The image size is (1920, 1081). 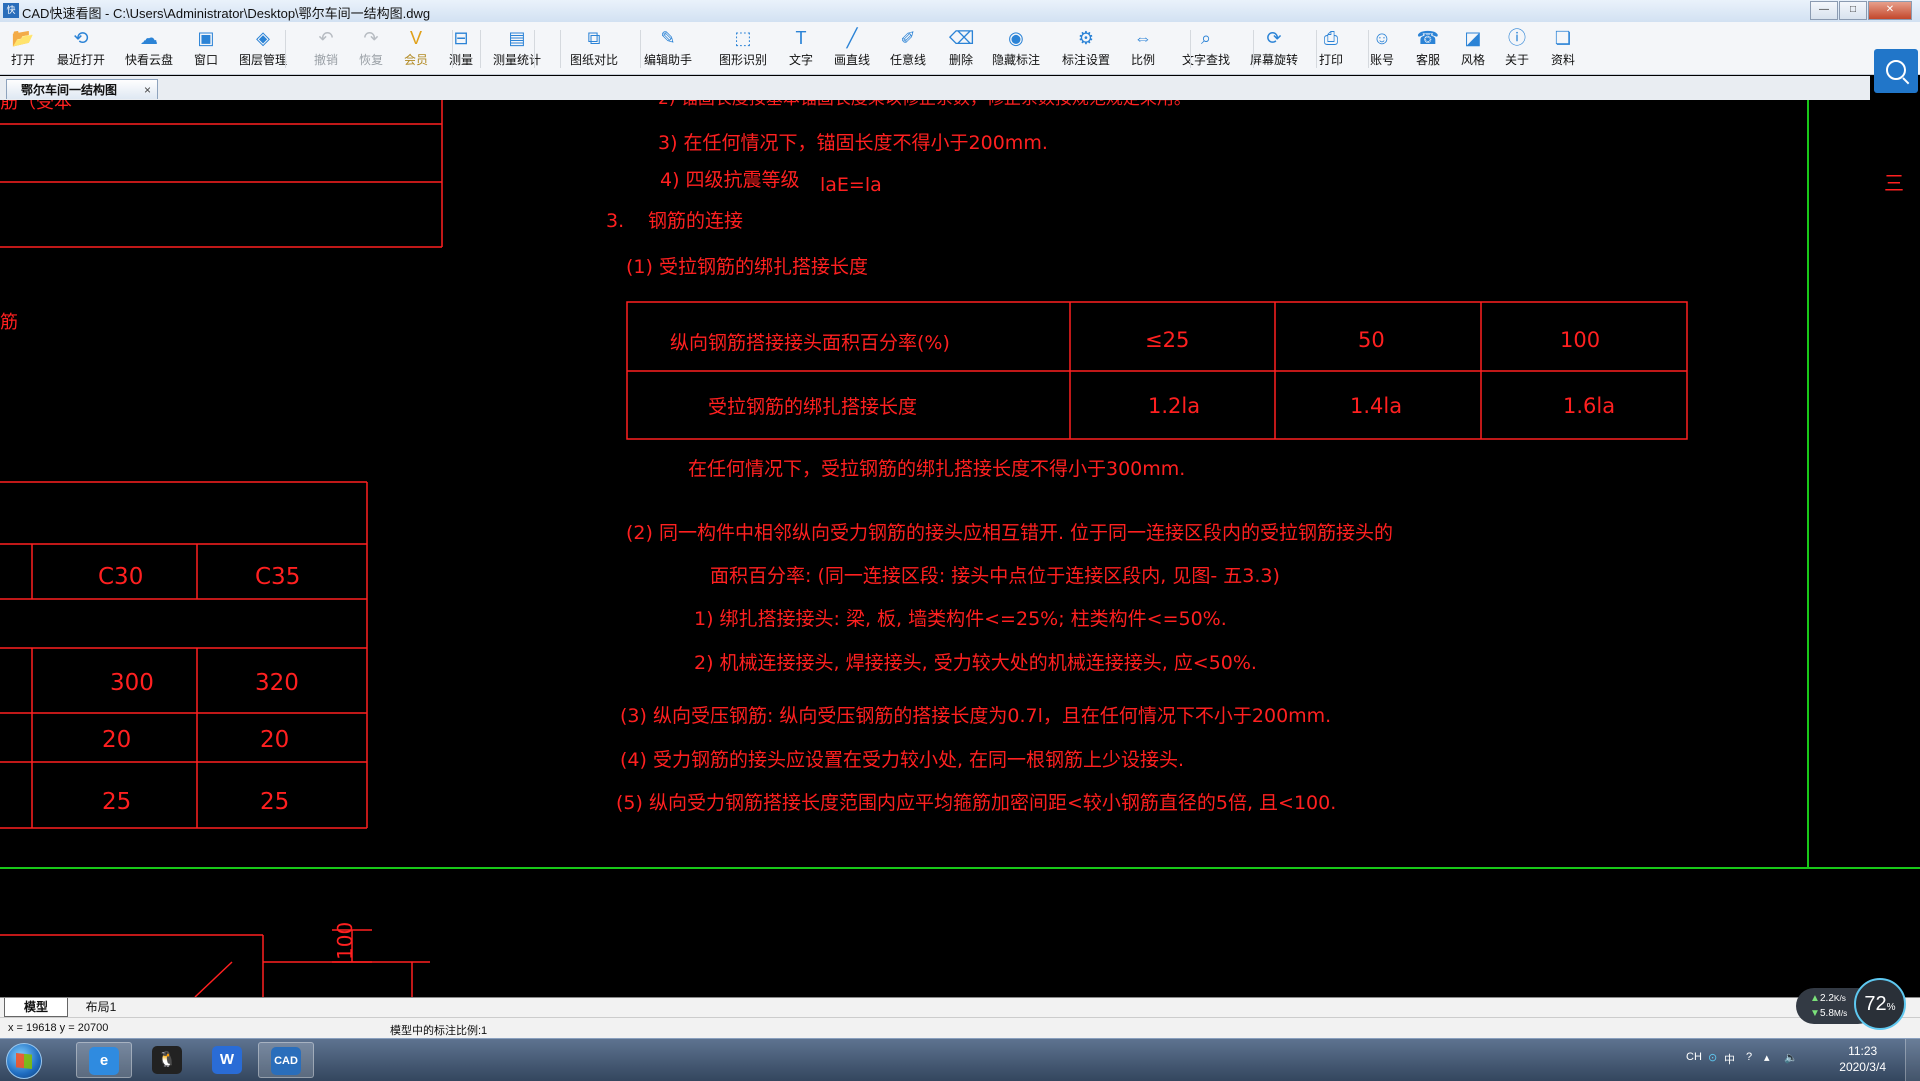 I want to click on edit-assistant-icon: ✎, so click(x=668, y=38).